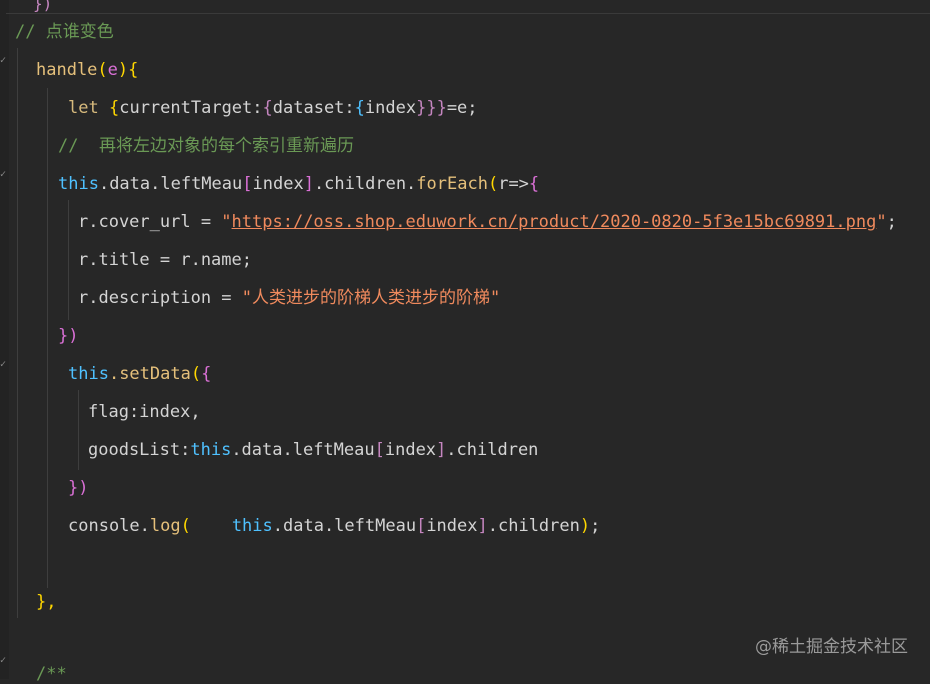  What do you see at coordinates (191, 108) in the screenshot?
I see `token: currentTarget:` at bounding box center [191, 108].